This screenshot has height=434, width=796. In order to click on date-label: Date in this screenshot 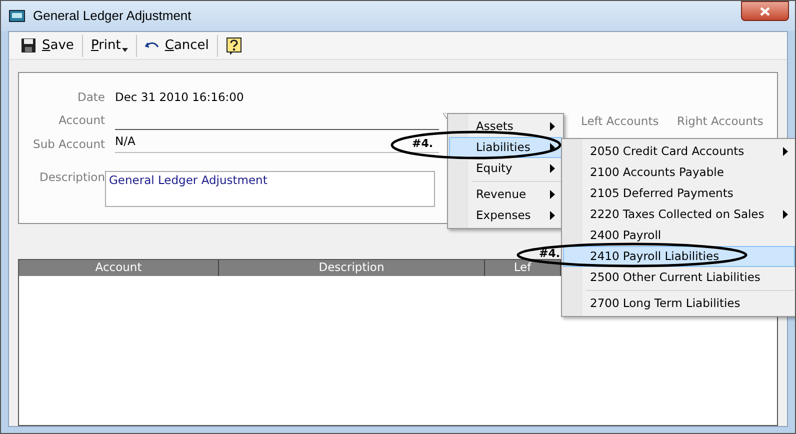, I will do `click(90, 97)`.